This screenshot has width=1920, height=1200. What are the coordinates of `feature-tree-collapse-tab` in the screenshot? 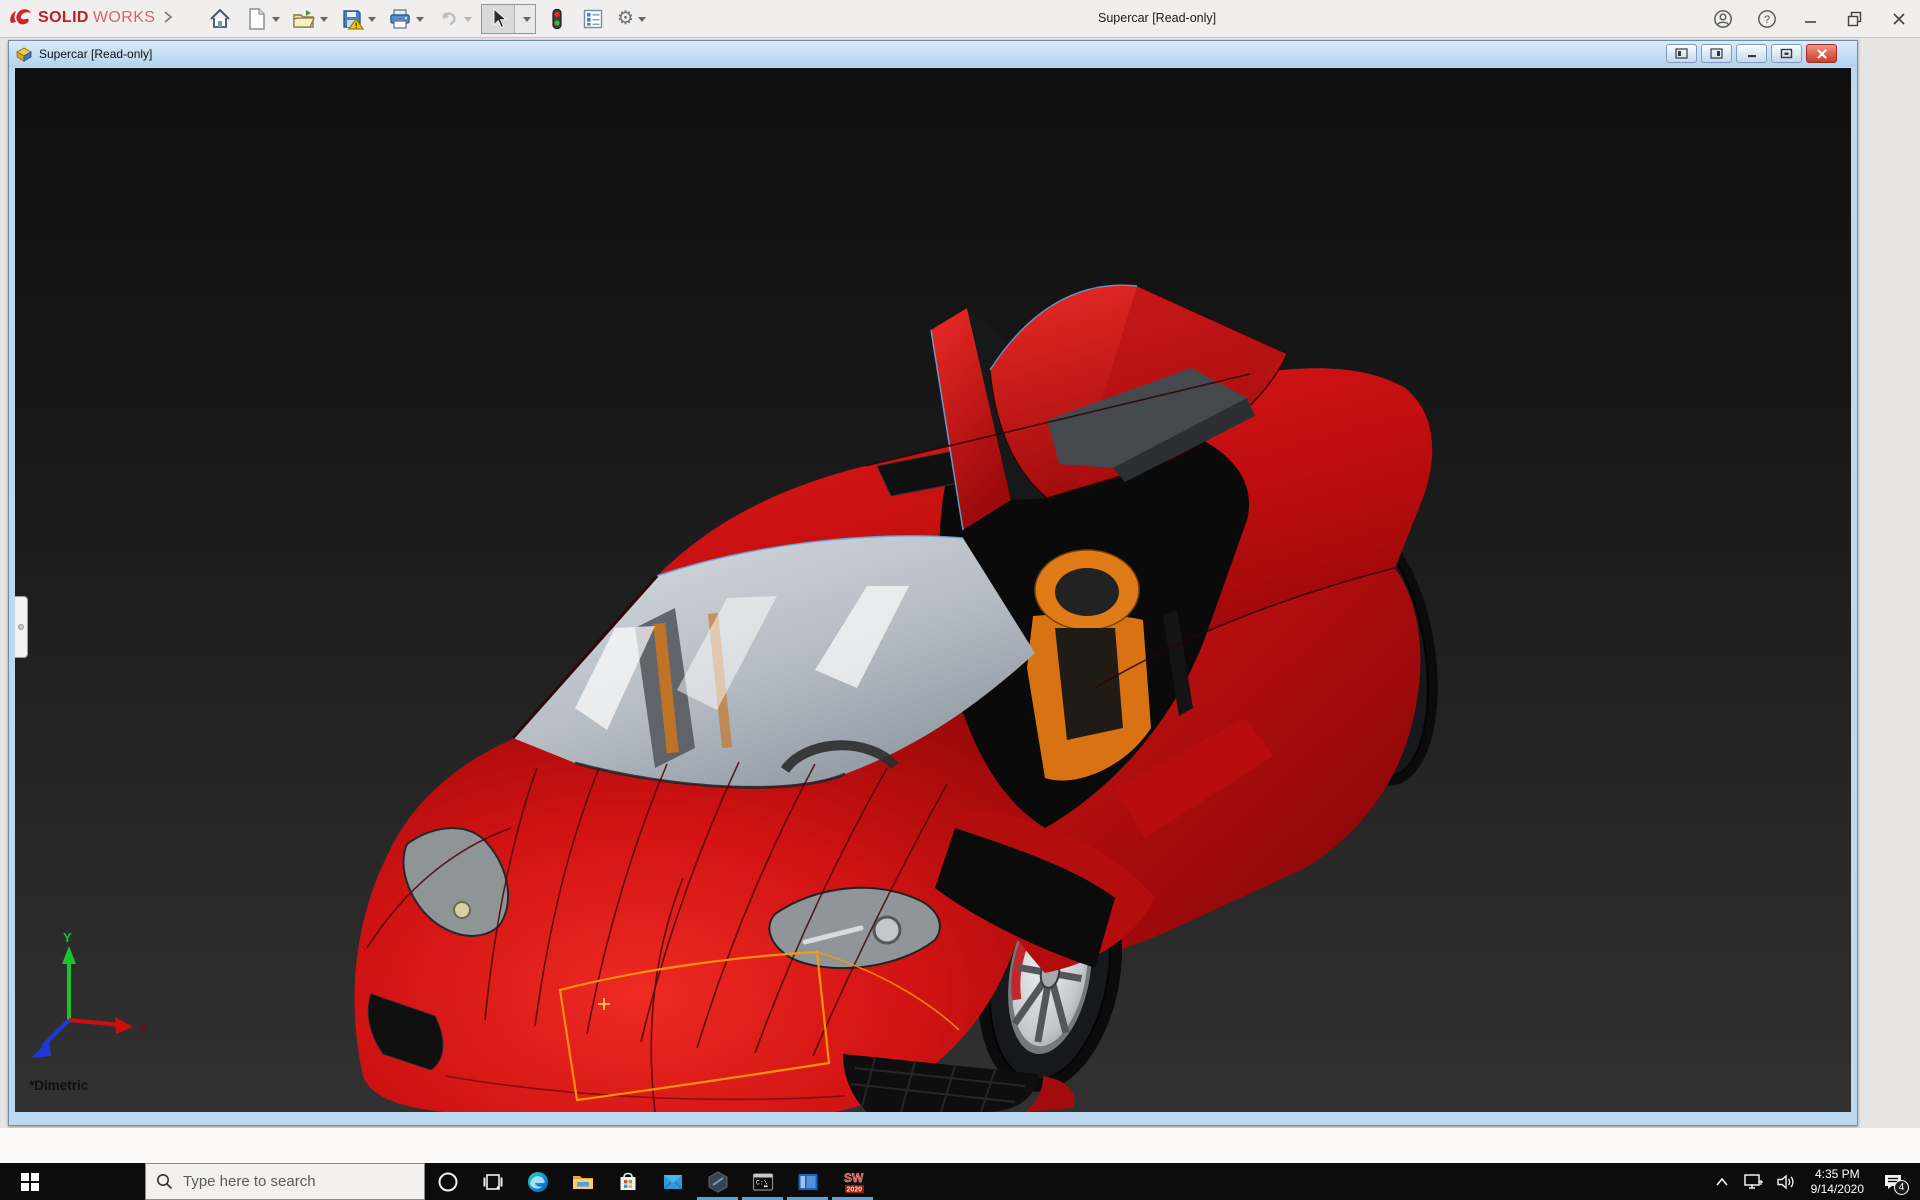 It's located at (21, 627).